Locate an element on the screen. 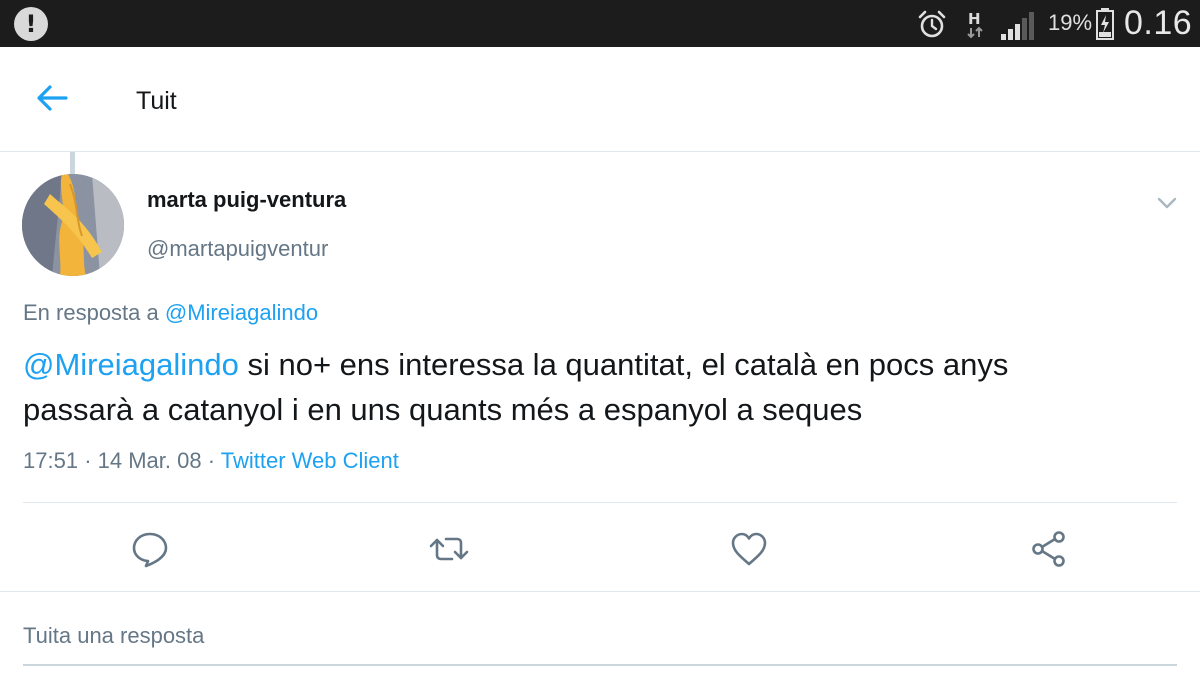 Image resolution: width=1200 pixels, height=675 pixels. comment-icon is located at coordinates (150, 550).